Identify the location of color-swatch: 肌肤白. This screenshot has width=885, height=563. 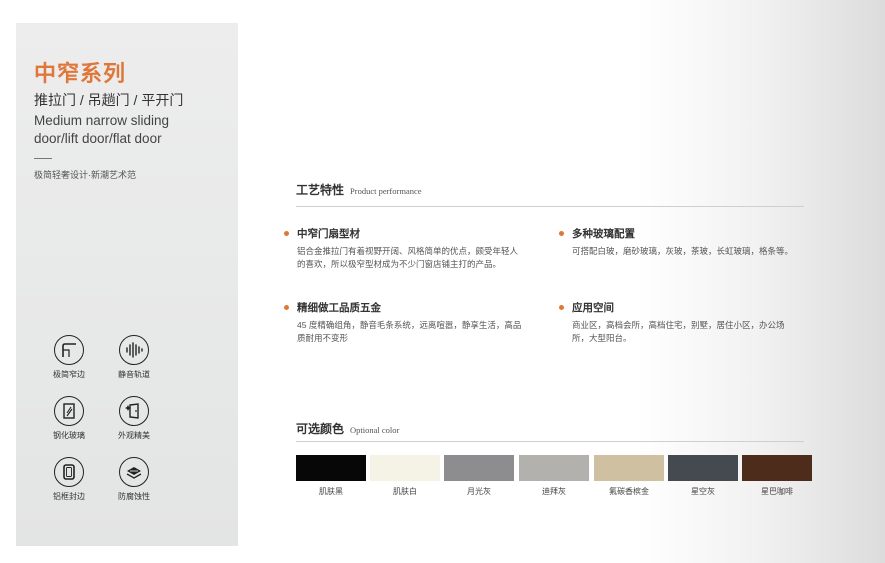
(405, 476).